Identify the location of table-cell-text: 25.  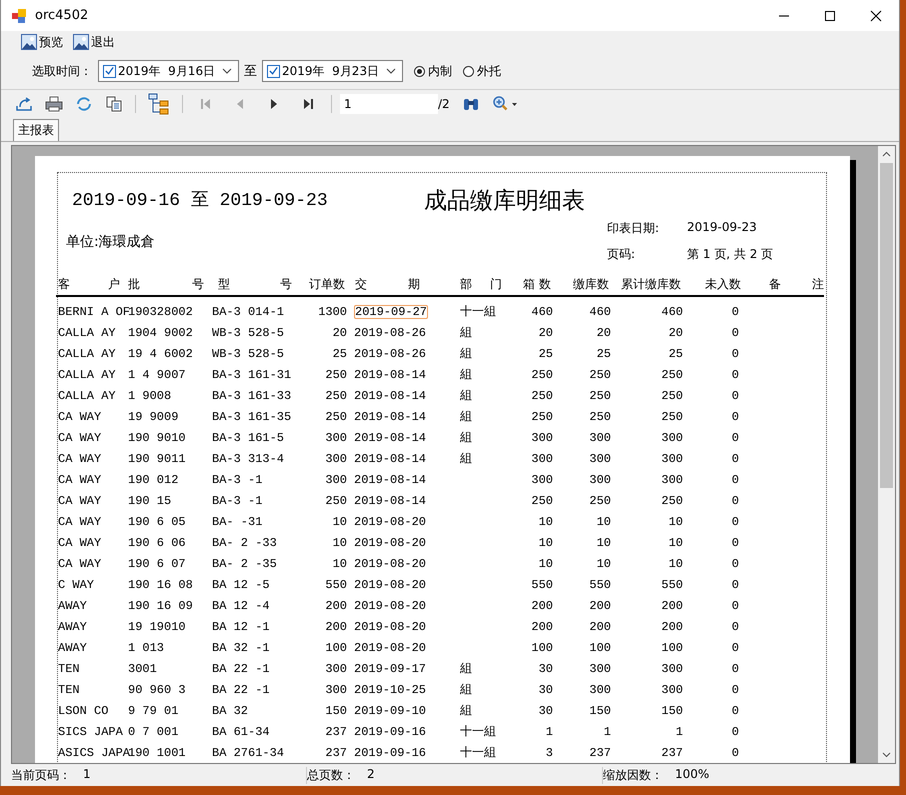
(339, 353).